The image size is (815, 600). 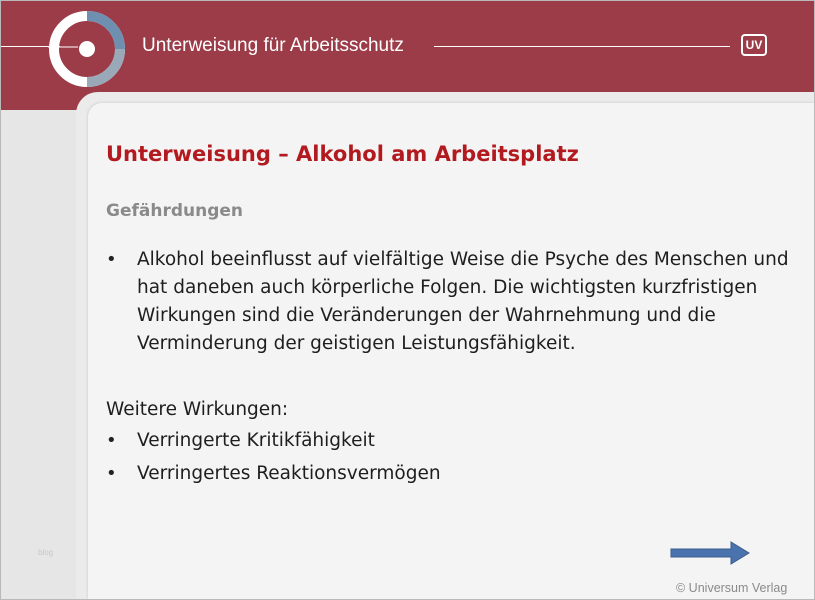 What do you see at coordinates (256, 440) in the screenshot?
I see `list-item-text: Verringerte Kritikfähigkeit` at bounding box center [256, 440].